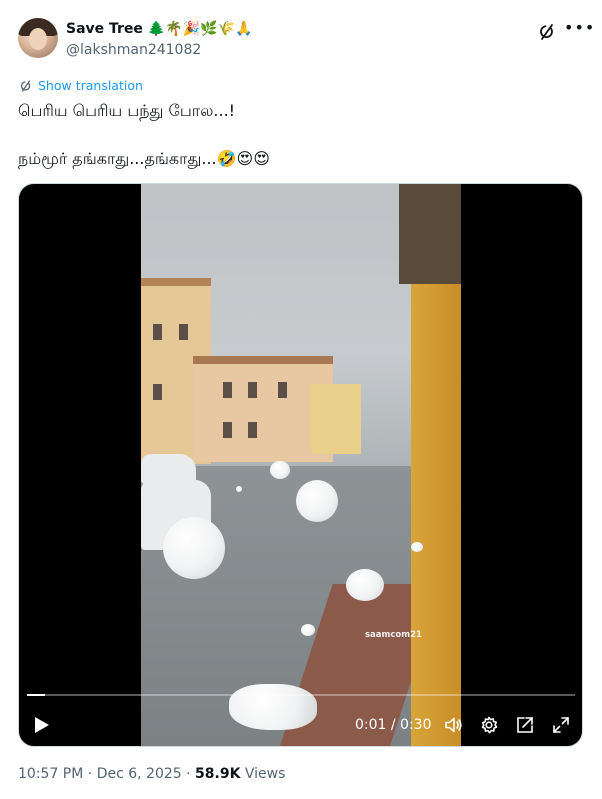 This screenshot has width=602, height=799. What do you see at coordinates (139, 774) in the screenshot?
I see `tweet-date: Dec 6, 2025` at bounding box center [139, 774].